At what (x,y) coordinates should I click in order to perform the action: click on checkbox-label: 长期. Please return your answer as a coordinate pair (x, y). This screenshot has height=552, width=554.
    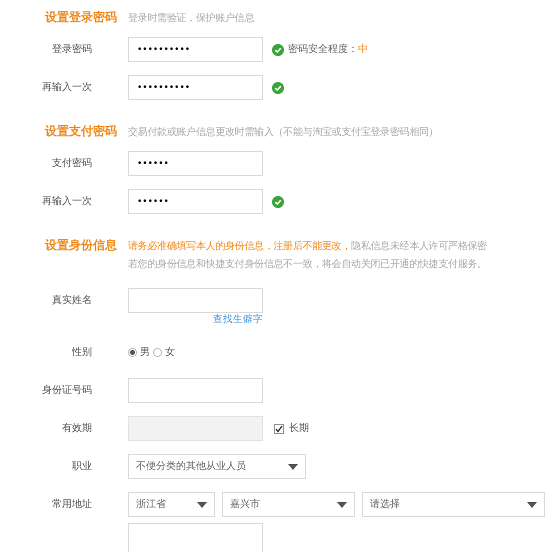
    Looking at the image, I should click on (299, 429).